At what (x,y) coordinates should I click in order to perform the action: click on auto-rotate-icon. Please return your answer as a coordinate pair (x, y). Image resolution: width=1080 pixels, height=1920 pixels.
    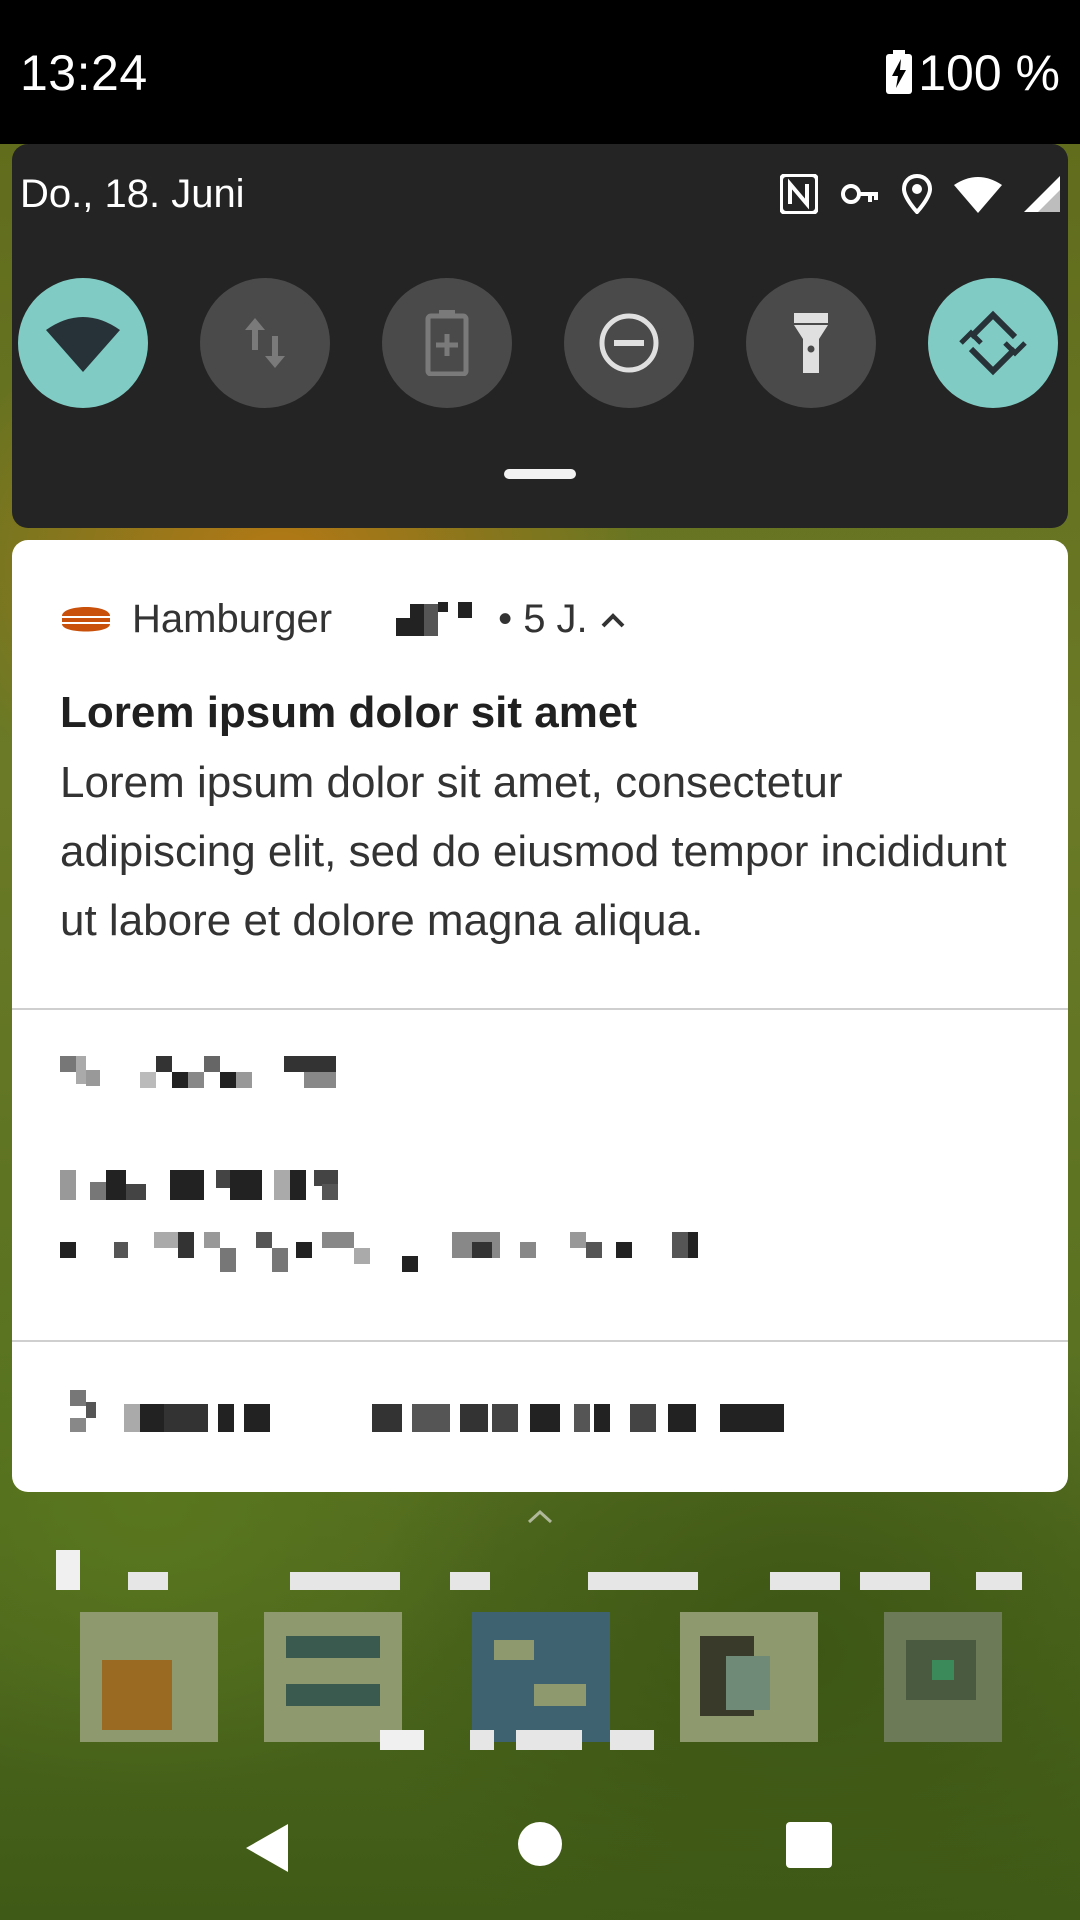
    Looking at the image, I should click on (993, 343).